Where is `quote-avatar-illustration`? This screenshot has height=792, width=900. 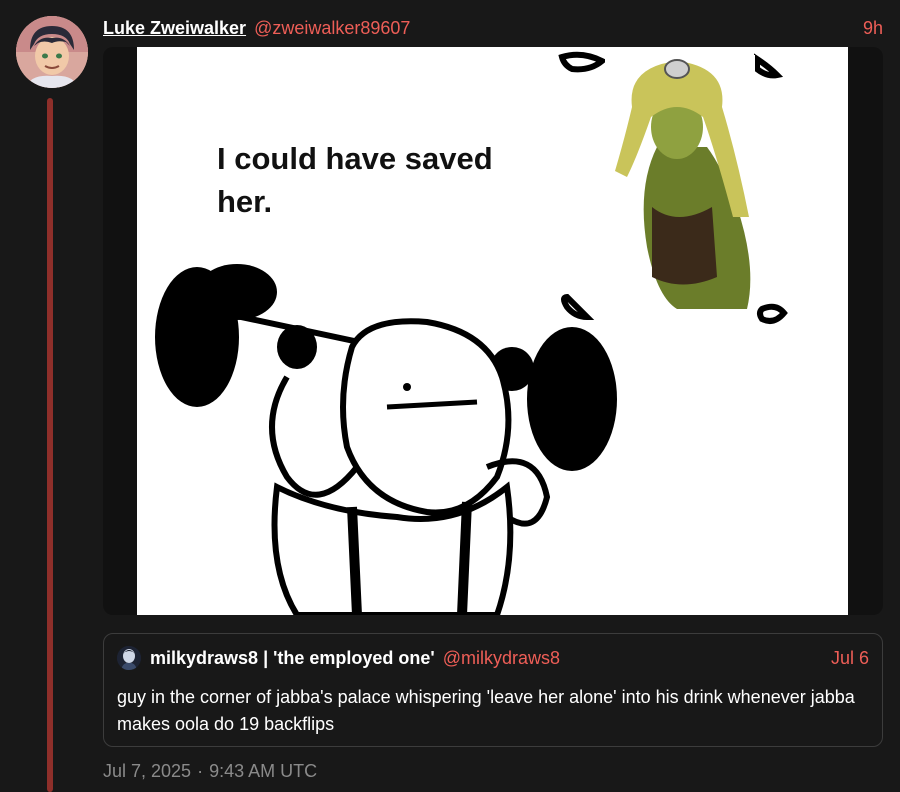 quote-avatar-illustration is located at coordinates (129, 658).